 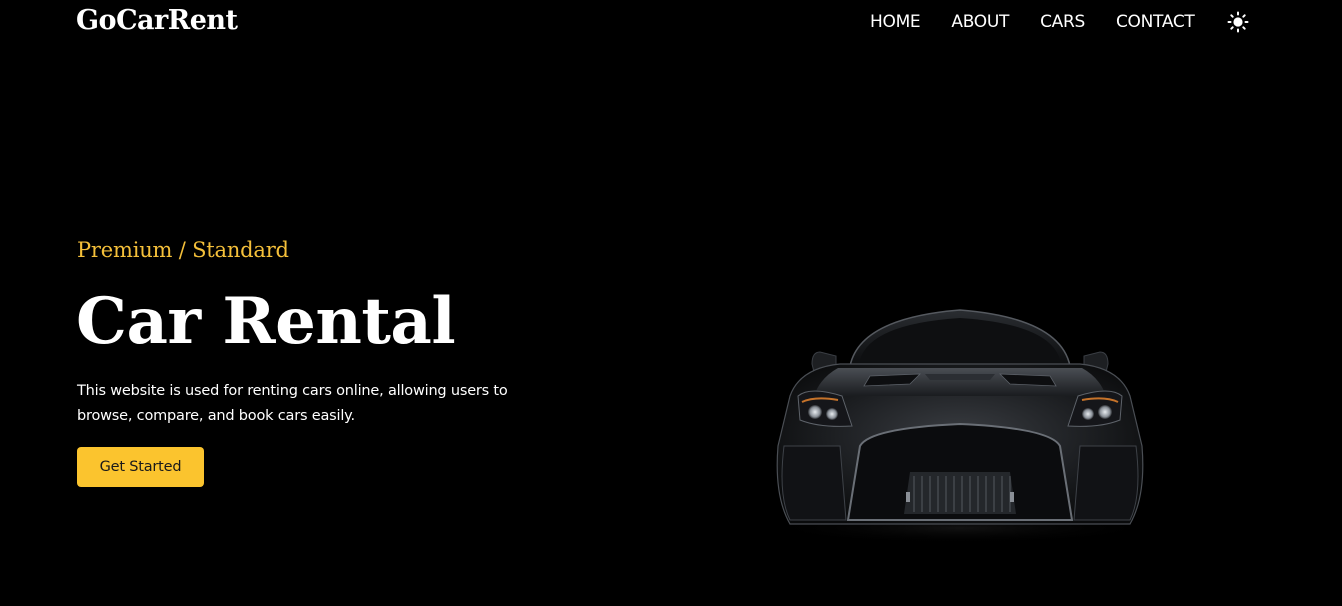 What do you see at coordinates (157, 21) in the screenshot?
I see `site-logo: GoCarRent` at bounding box center [157, 21].